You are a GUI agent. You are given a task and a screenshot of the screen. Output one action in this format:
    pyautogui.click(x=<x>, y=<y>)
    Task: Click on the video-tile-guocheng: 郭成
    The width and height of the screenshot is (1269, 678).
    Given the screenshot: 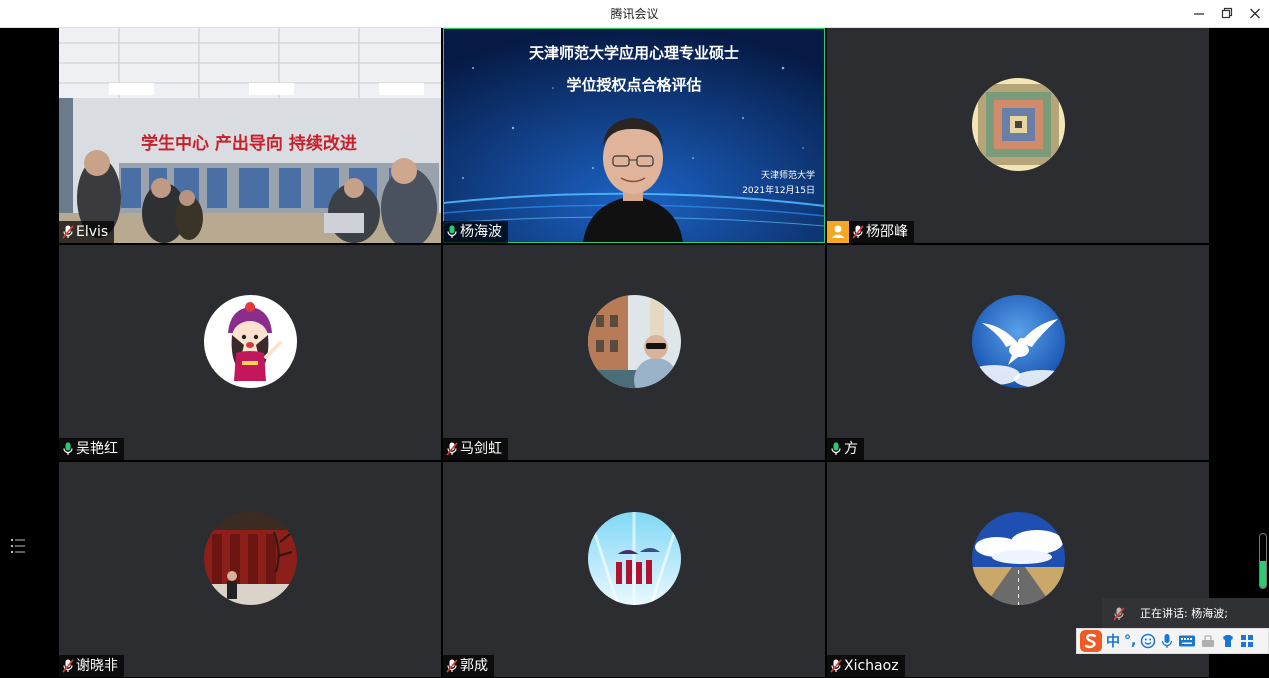 What is the action you would take?
    pyautogui.click(x=634, y=569)
    